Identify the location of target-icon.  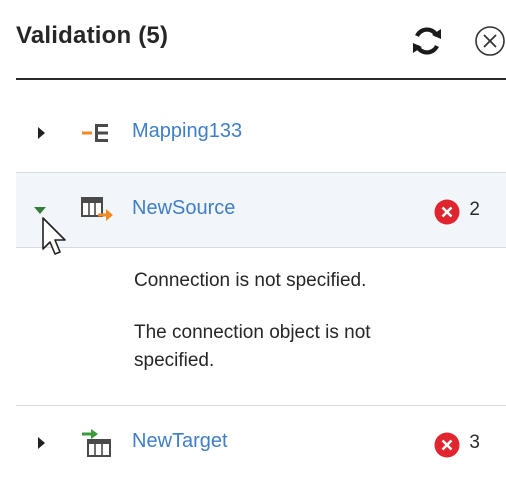
(97, 443).